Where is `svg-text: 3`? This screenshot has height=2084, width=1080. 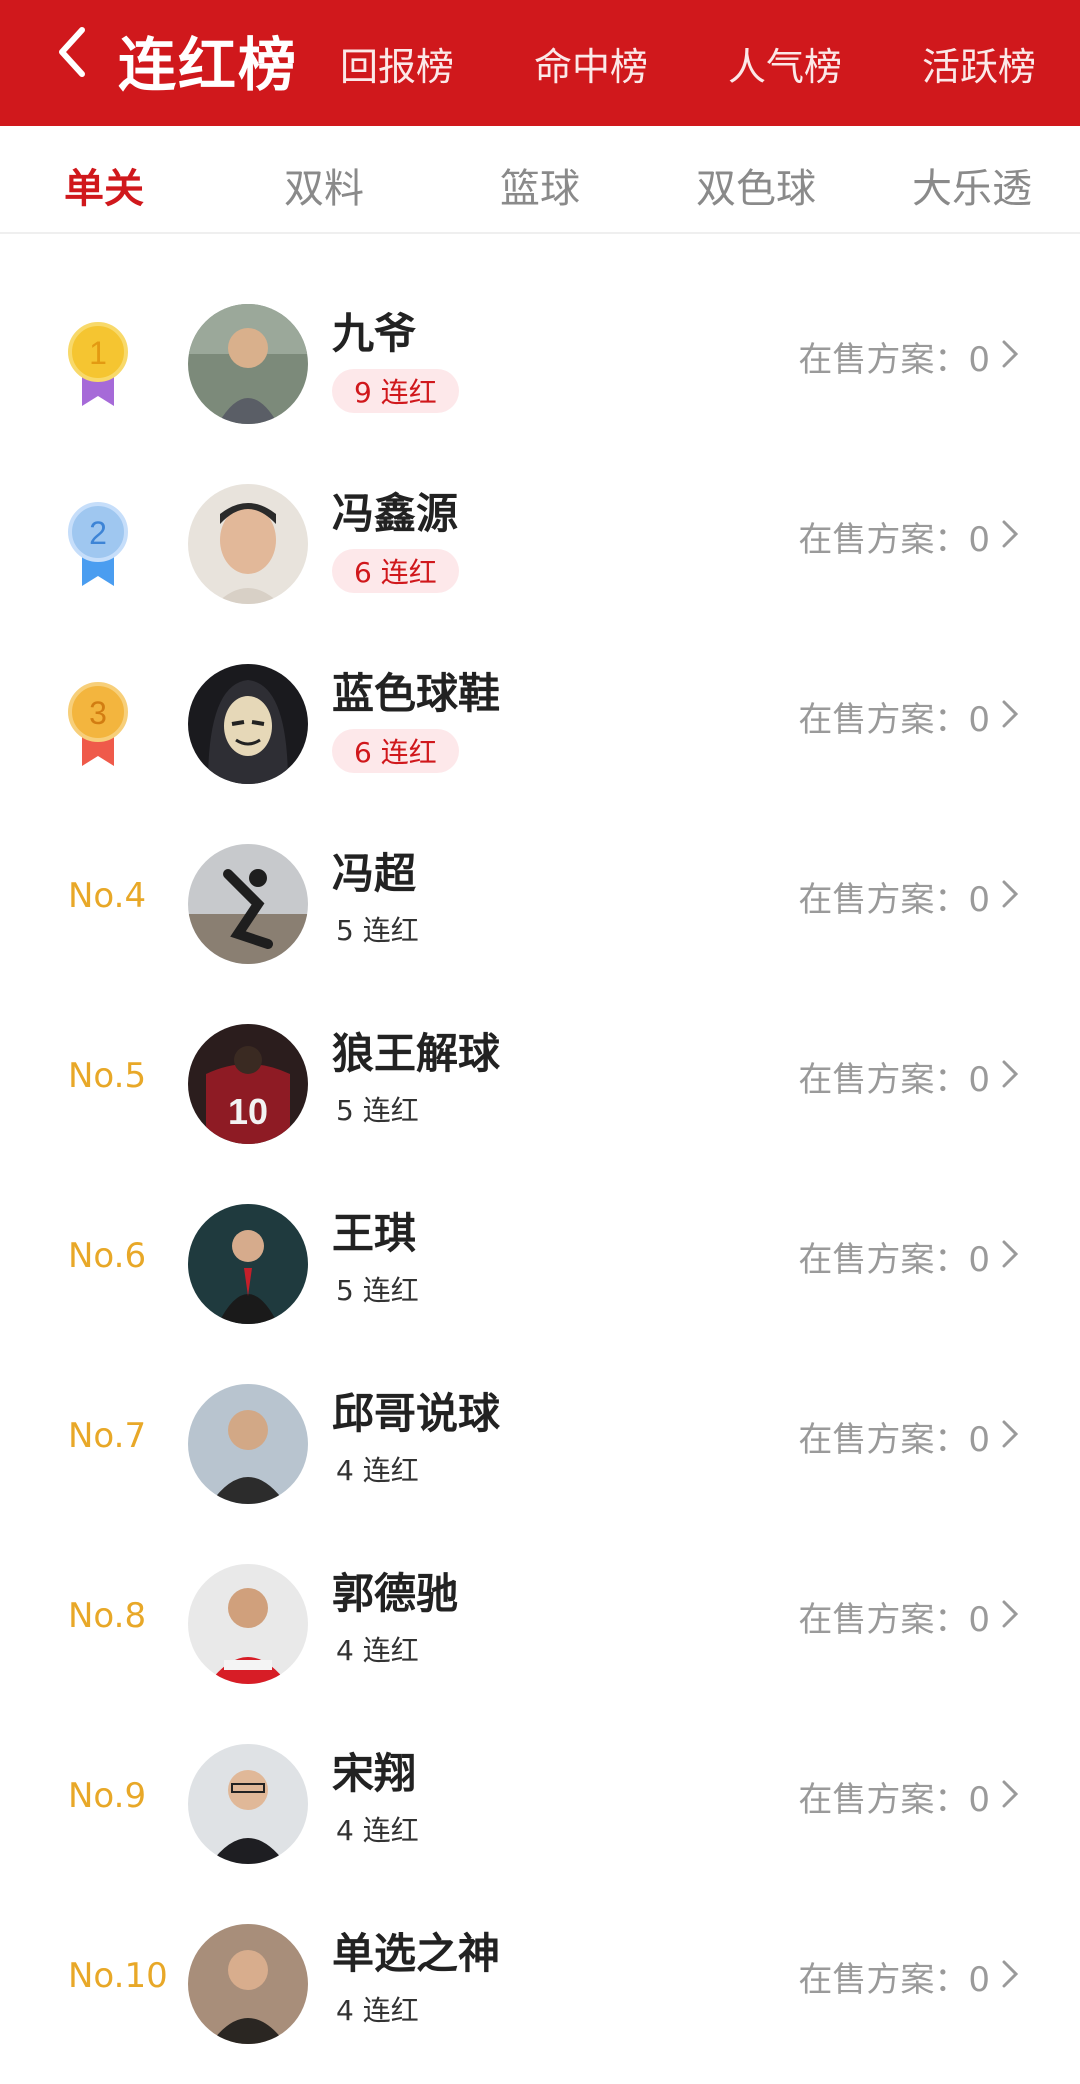 svg-text: 3 is located at coordinates (98, 713).